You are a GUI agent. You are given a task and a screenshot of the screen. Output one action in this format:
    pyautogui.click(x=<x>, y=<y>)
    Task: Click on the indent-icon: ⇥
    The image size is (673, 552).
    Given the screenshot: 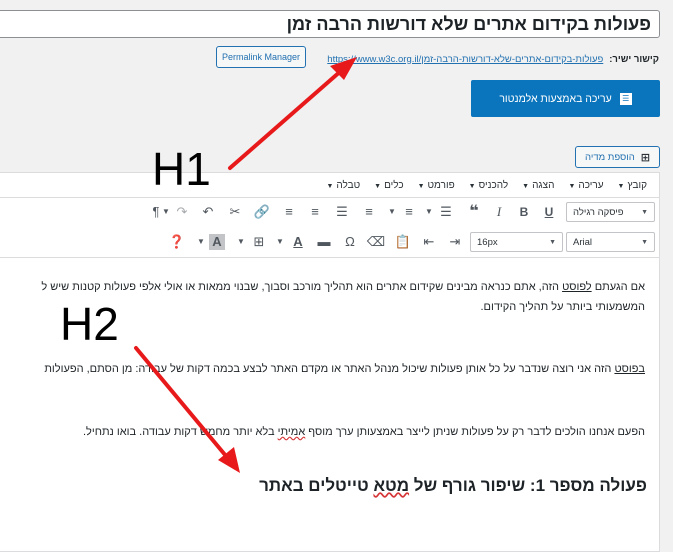 What is the action you would take?
    pyautogui.click(x=455, y=242)
    